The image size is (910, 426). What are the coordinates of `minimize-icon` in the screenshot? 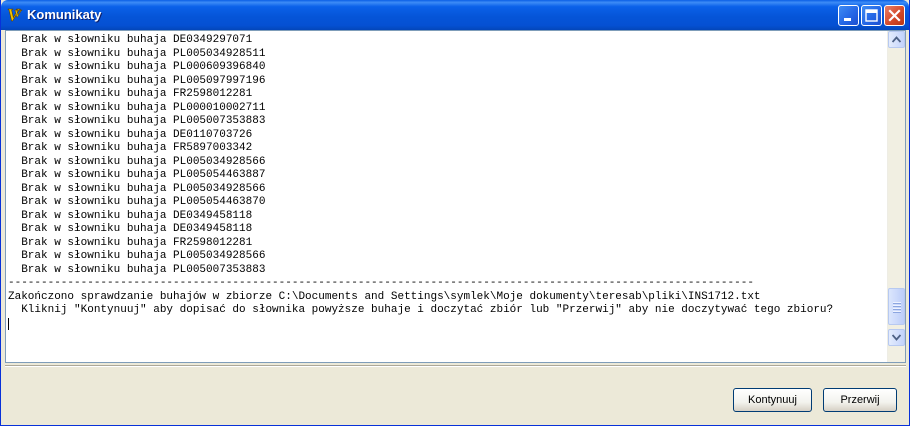 It's located at (847, 19).